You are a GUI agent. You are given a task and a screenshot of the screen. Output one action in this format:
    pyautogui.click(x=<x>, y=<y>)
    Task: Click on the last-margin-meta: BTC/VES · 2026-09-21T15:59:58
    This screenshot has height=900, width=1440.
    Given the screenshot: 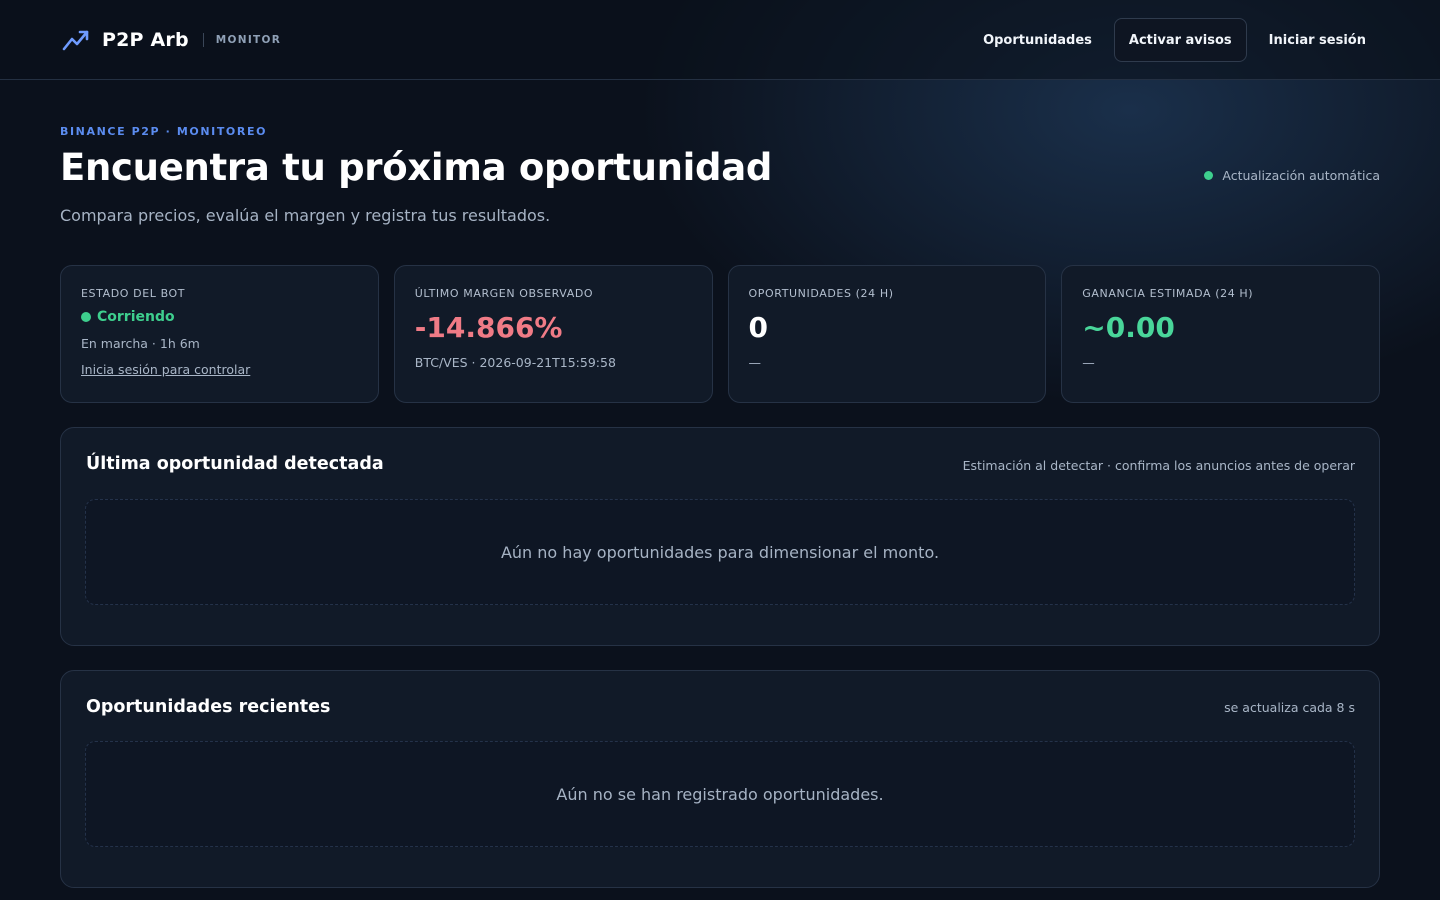 What is the action you would take?
    pyautogui.click(x=515, y=362)
    